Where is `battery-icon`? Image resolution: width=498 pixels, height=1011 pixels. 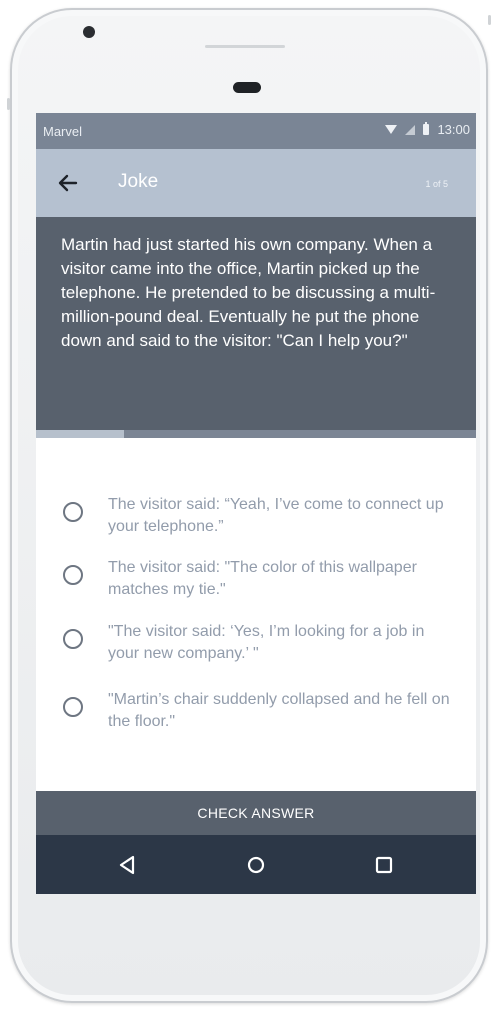
battery-icon is located at coordinates (426, 128).